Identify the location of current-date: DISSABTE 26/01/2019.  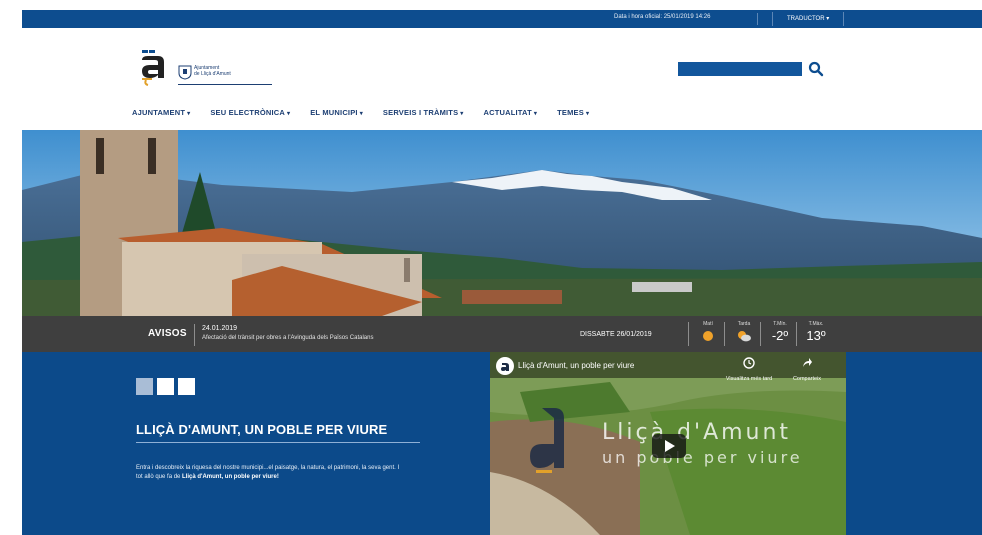
(616, 334).